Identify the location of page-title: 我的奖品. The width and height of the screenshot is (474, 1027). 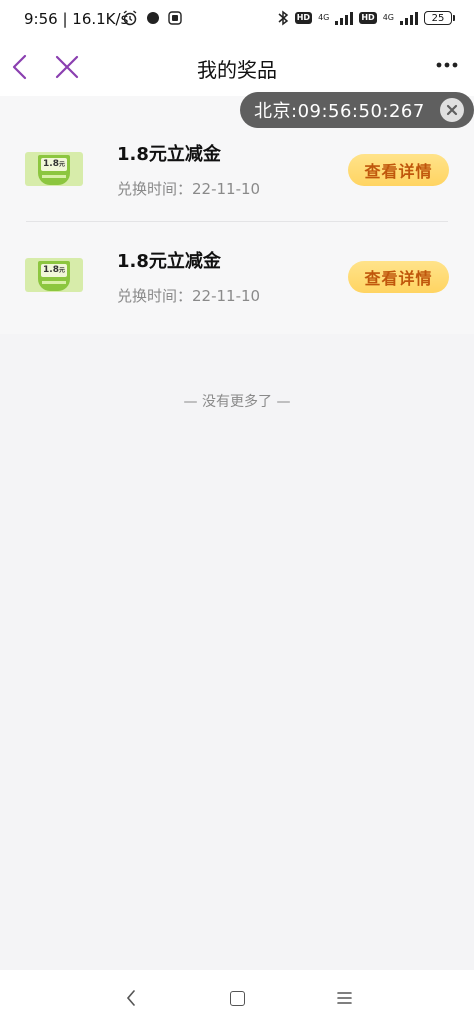
(237, 70).